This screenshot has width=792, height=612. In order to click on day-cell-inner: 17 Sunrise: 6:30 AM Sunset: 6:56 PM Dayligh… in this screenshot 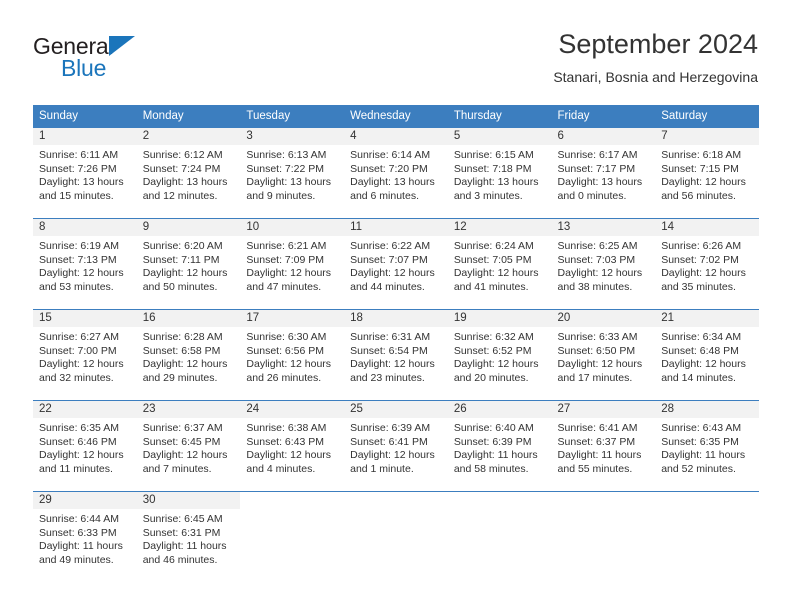, I will do `click(292, 355)`.